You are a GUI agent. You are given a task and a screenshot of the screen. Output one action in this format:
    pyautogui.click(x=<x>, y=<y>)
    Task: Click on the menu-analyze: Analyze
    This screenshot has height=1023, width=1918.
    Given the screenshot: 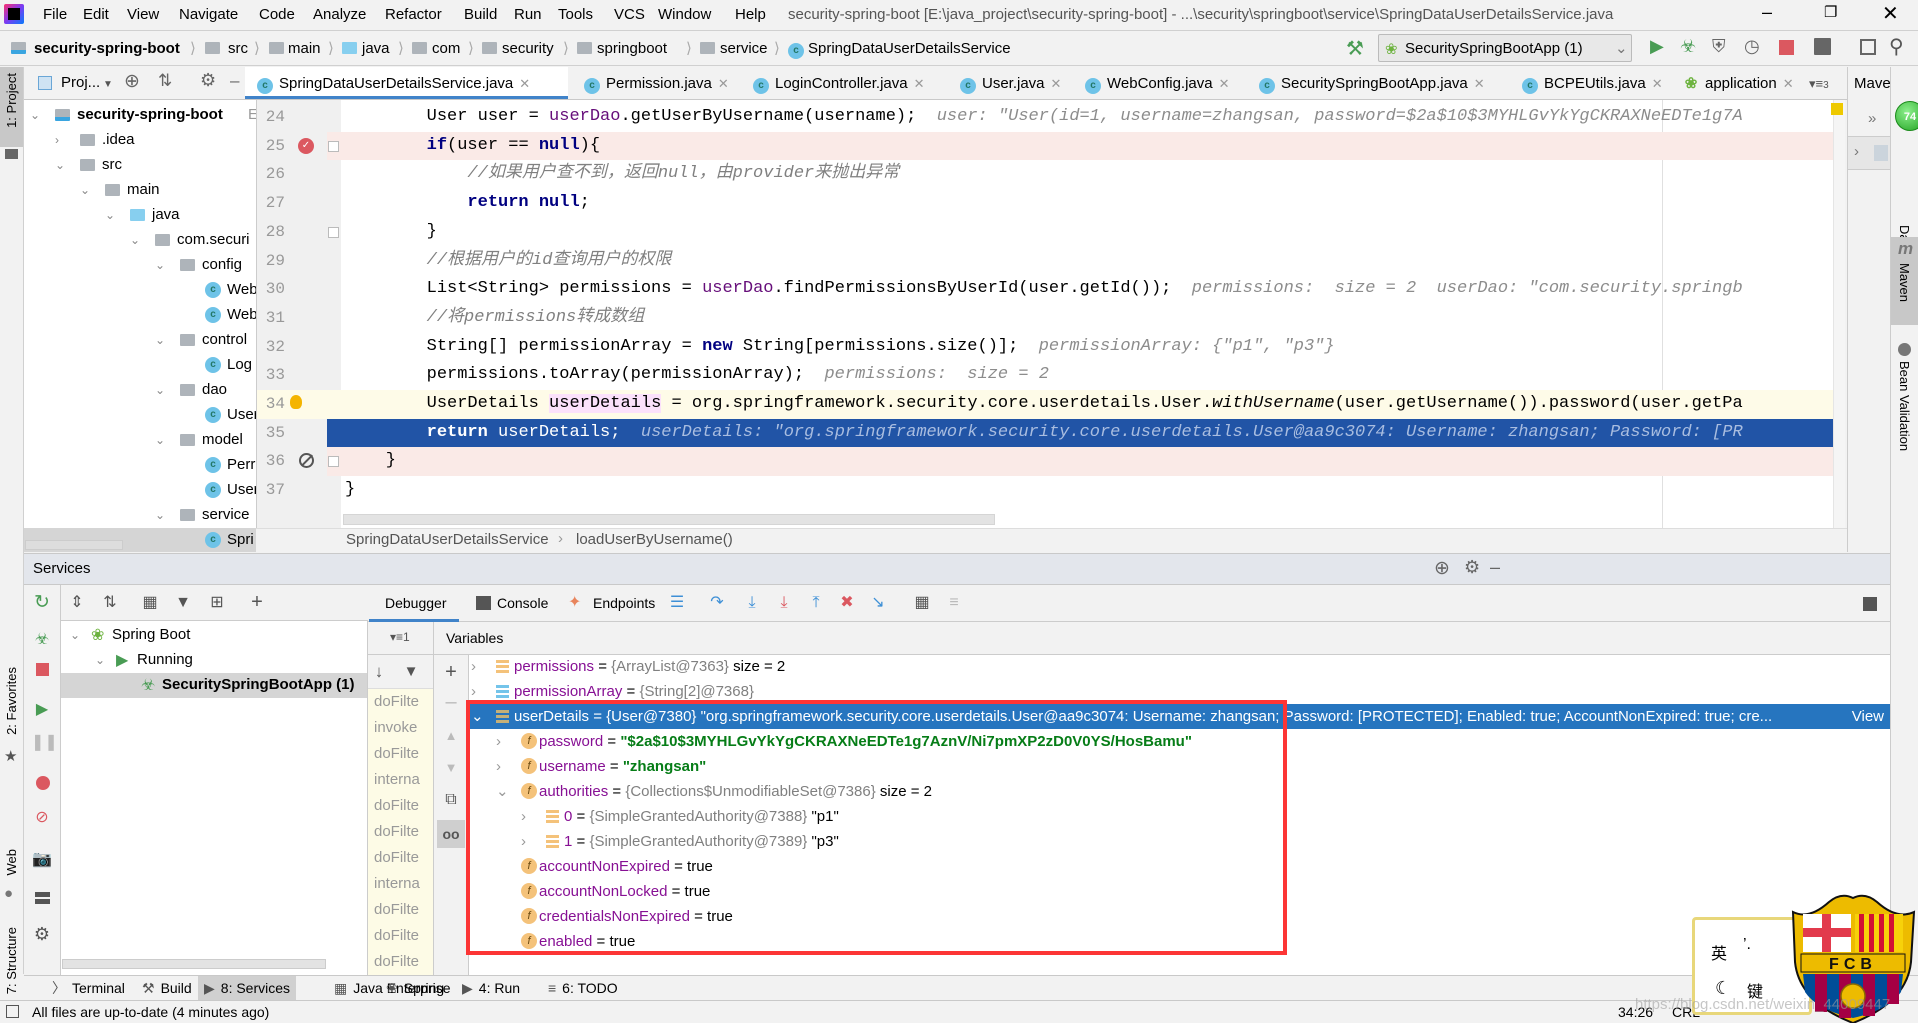 What is the action you would take?
    pyautogui.click(x=339, y=14)
    